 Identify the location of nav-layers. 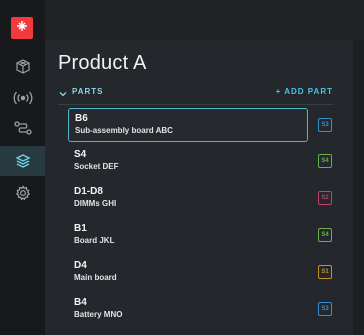
(22, 161).